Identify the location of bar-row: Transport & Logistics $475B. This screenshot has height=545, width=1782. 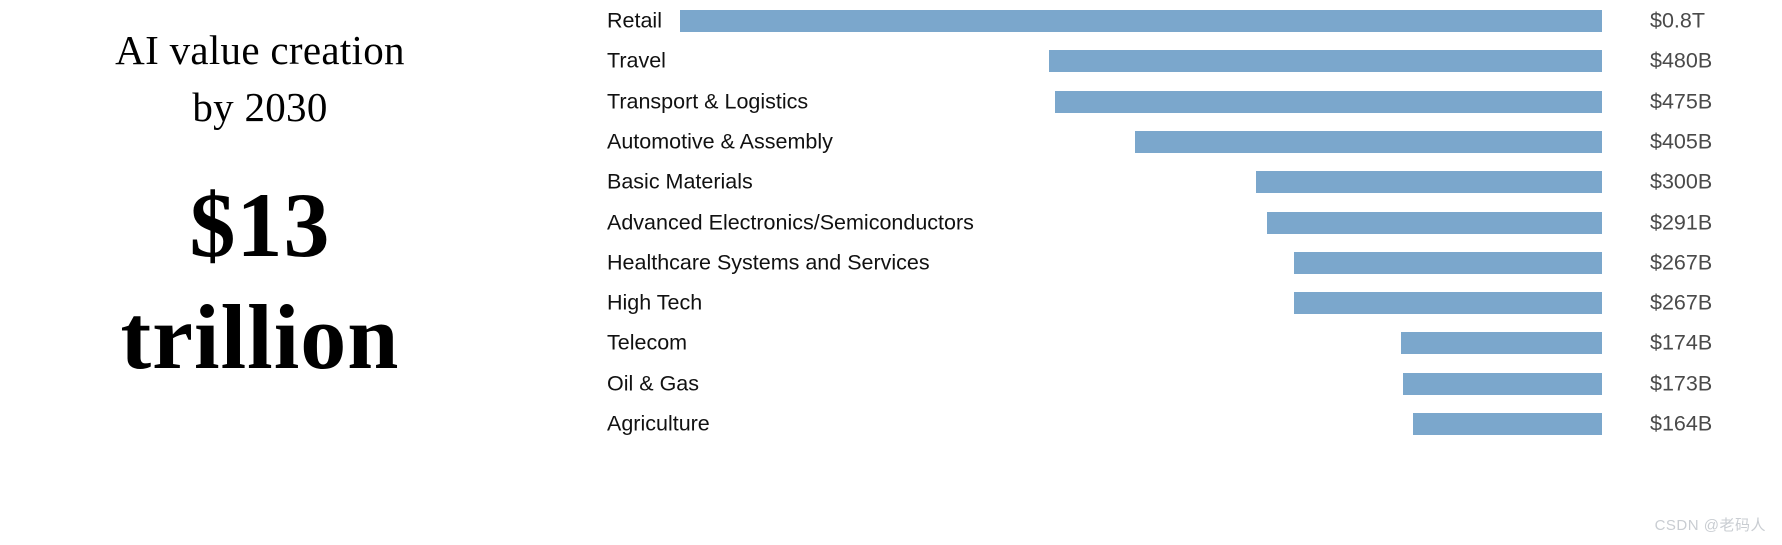
(1151, 102).